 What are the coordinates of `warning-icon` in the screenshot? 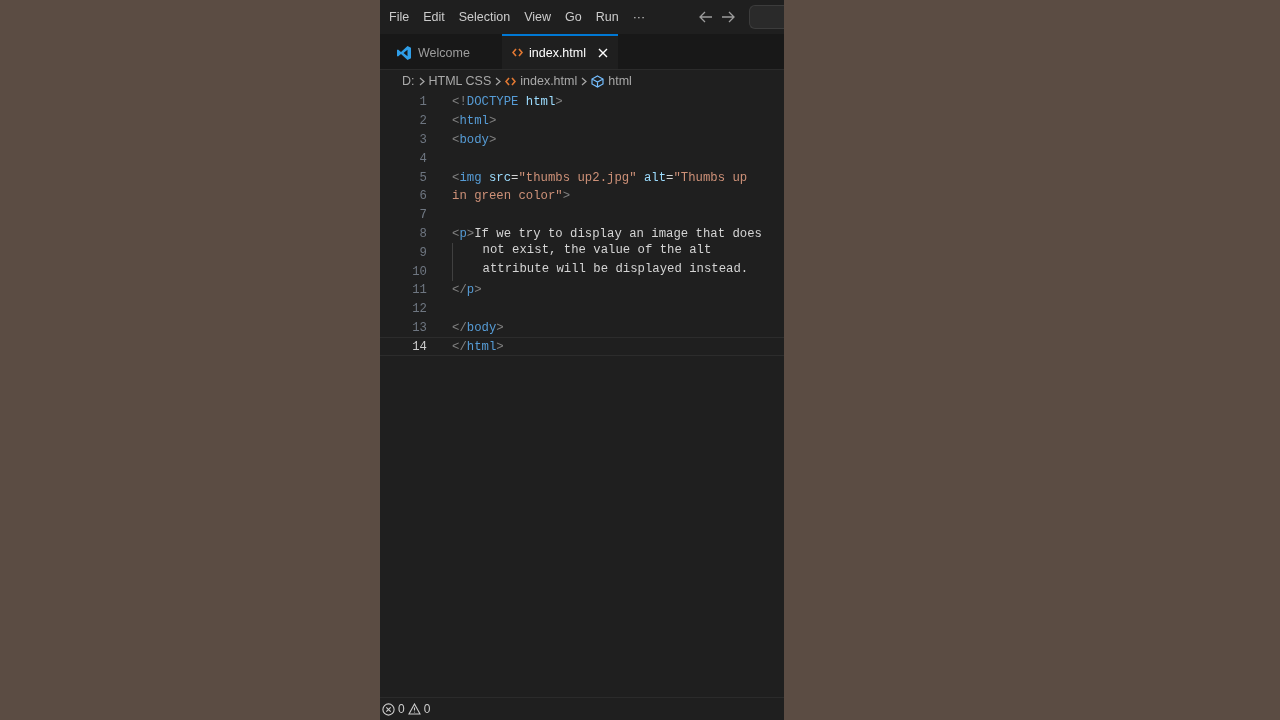 It's located at (414, 709).